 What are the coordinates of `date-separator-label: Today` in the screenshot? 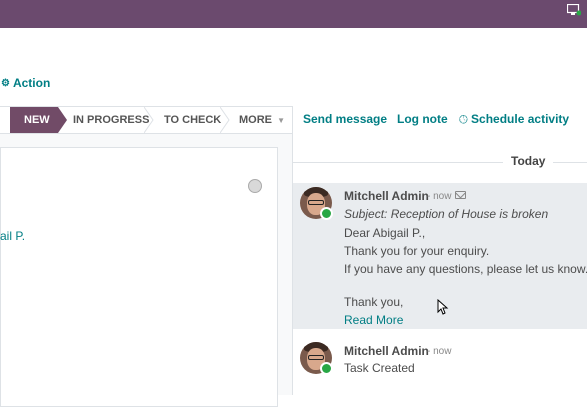 It's located at (528, 161).